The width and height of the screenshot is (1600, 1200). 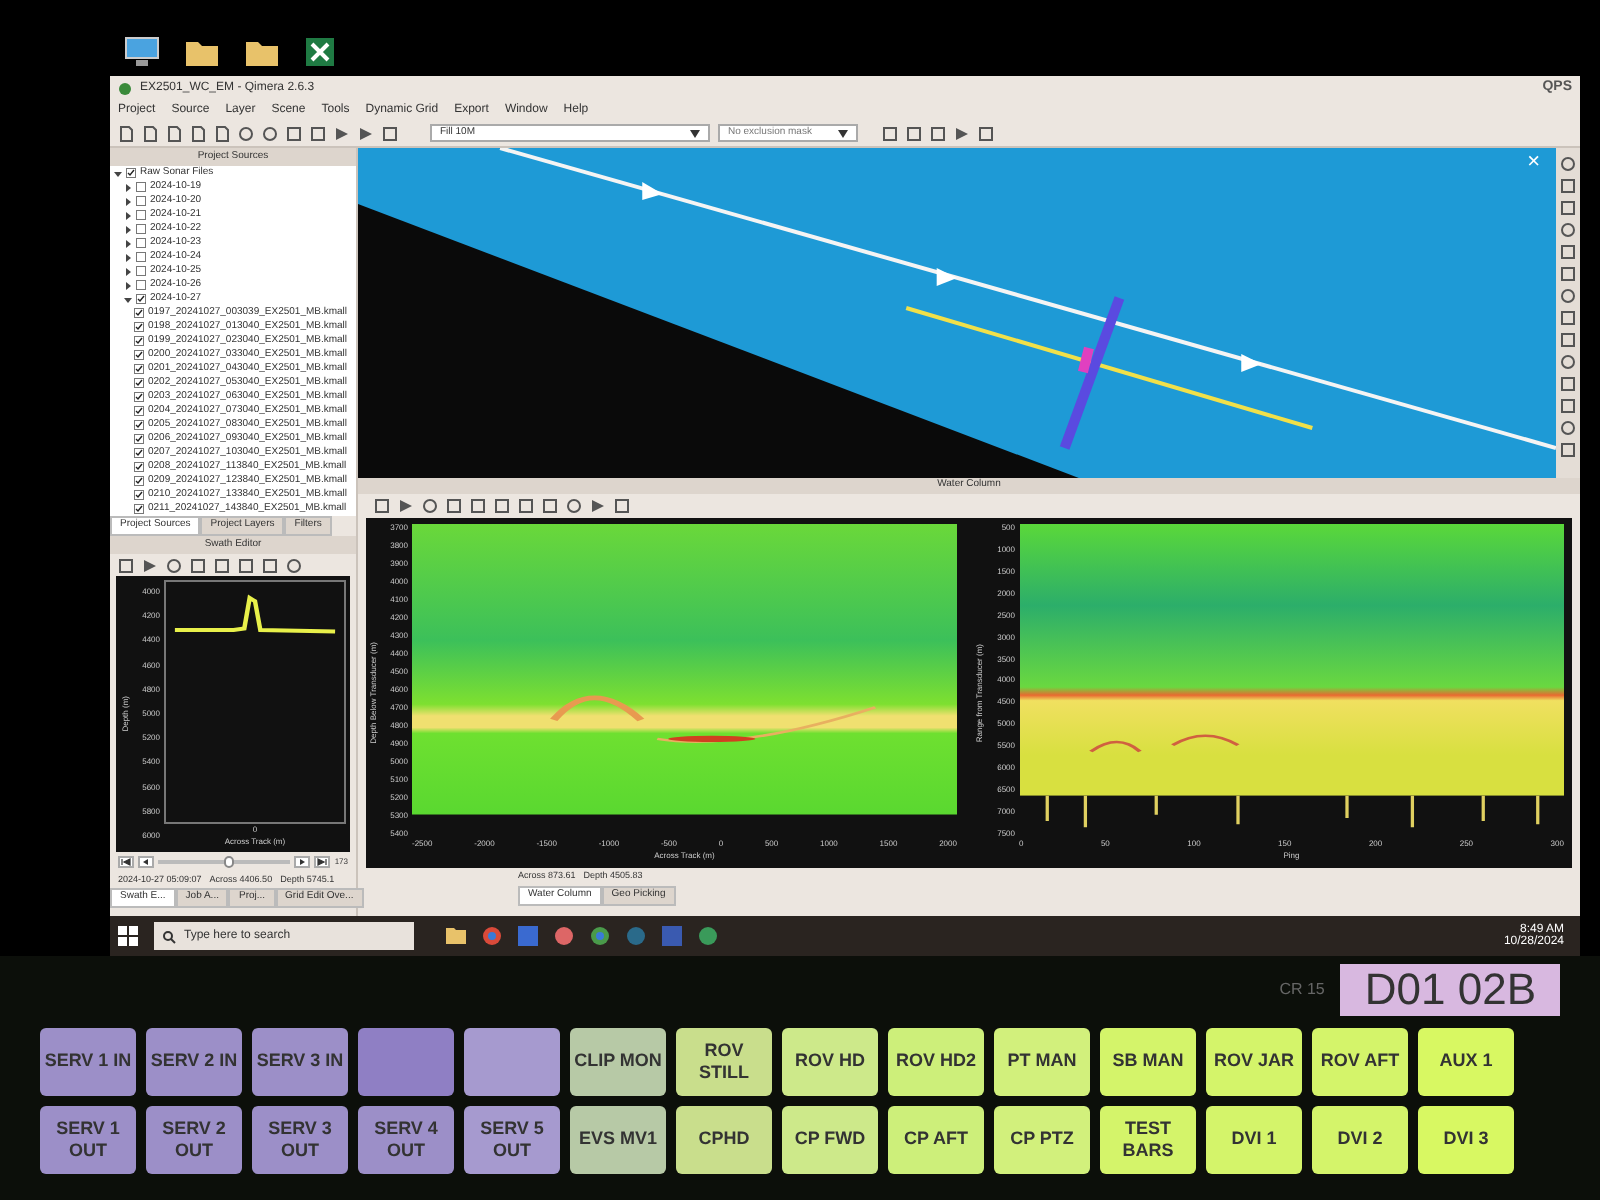 I want to click on router-button: SERV 1 IN, so click(x=88, y=1062).